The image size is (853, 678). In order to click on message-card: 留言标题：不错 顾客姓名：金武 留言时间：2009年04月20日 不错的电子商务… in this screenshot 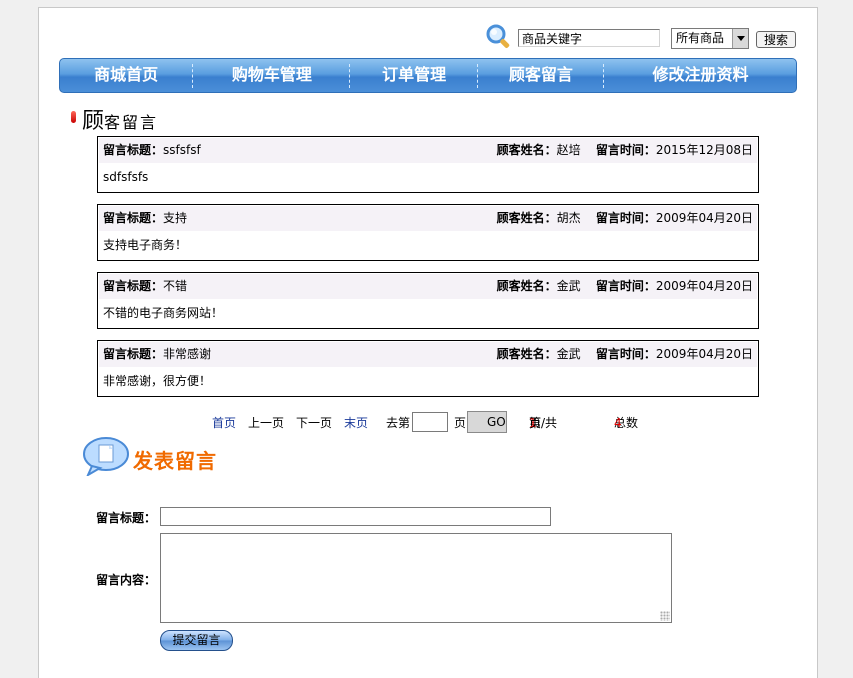, I will do `click(428, 300)`.